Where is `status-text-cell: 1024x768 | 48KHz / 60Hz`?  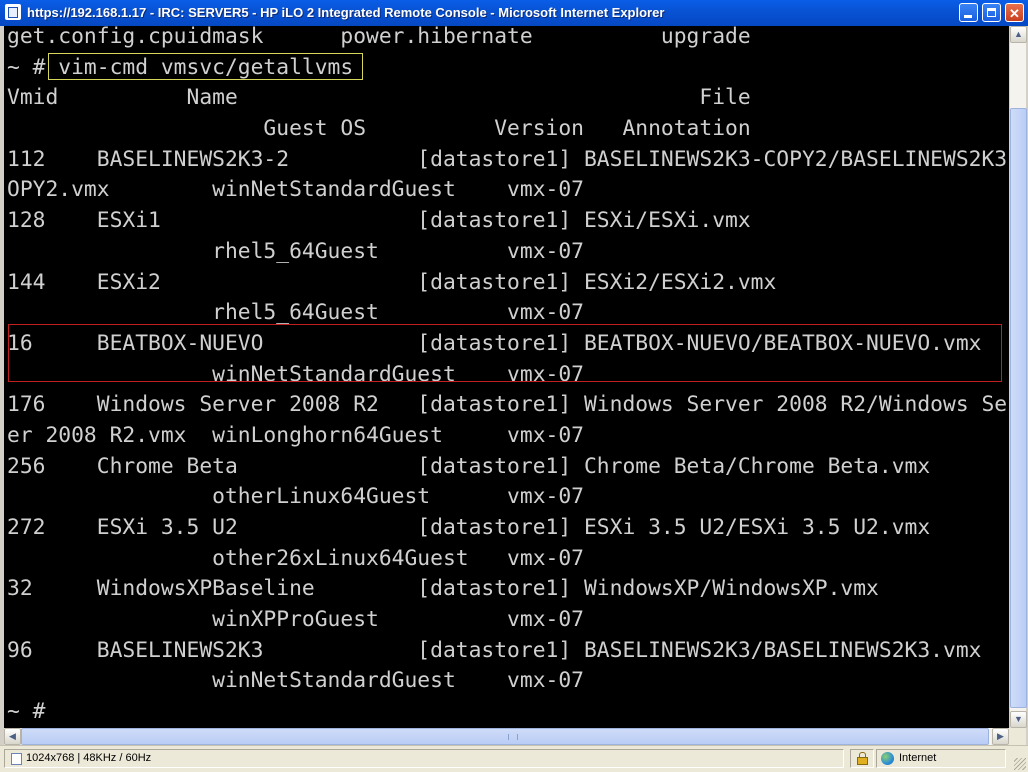 status-text-cell: 1024x768 | 48KHz / 60Hz is located at coordinates (424, 758).